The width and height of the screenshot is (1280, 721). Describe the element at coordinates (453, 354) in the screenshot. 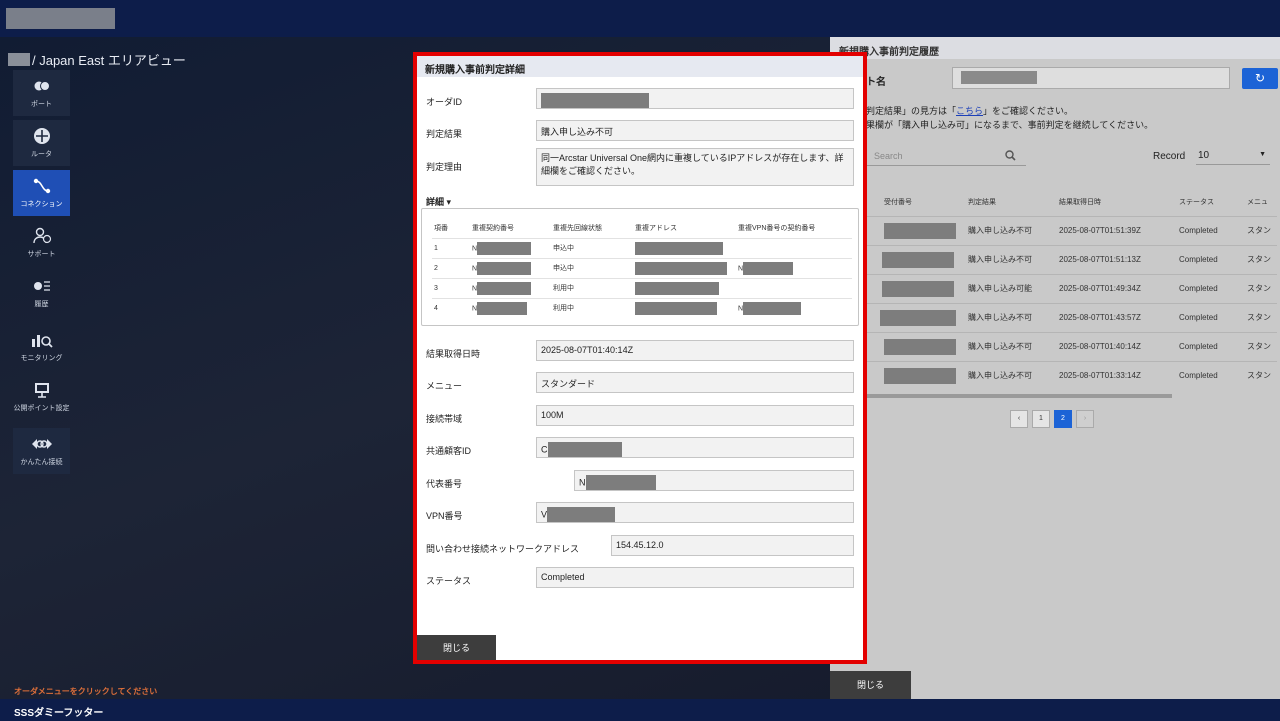

I see `time-label: 結果取得日時` at that location.